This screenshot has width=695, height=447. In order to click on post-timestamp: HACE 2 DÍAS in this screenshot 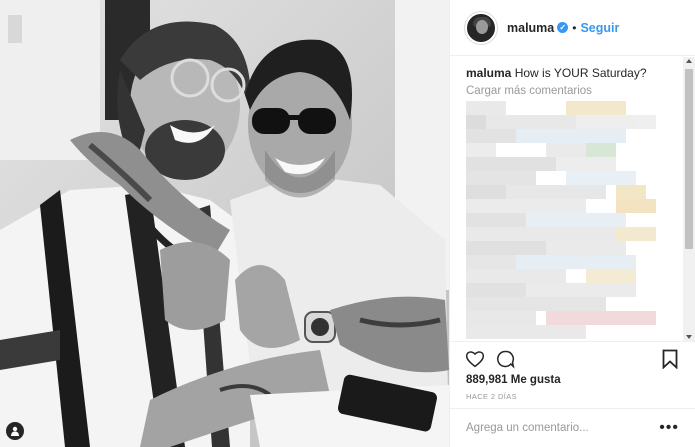, I will do `click(491, 396)`.